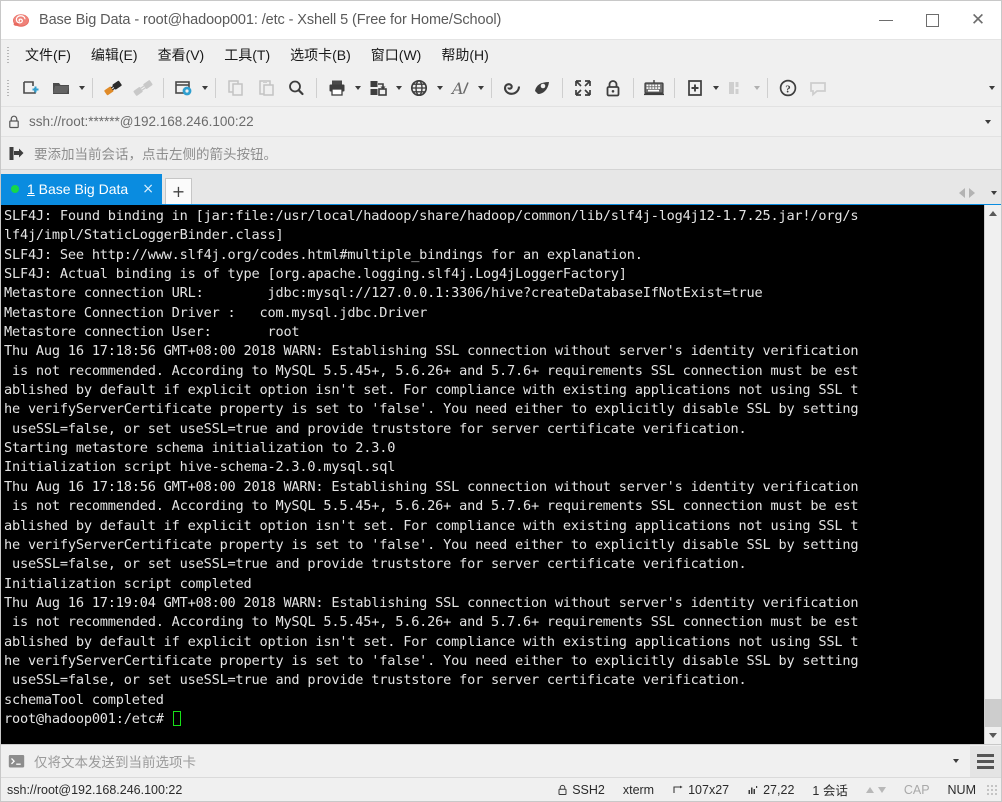 This screenshot has height=802, width=1002. I want to click on open-session-button, so click(61, 88).